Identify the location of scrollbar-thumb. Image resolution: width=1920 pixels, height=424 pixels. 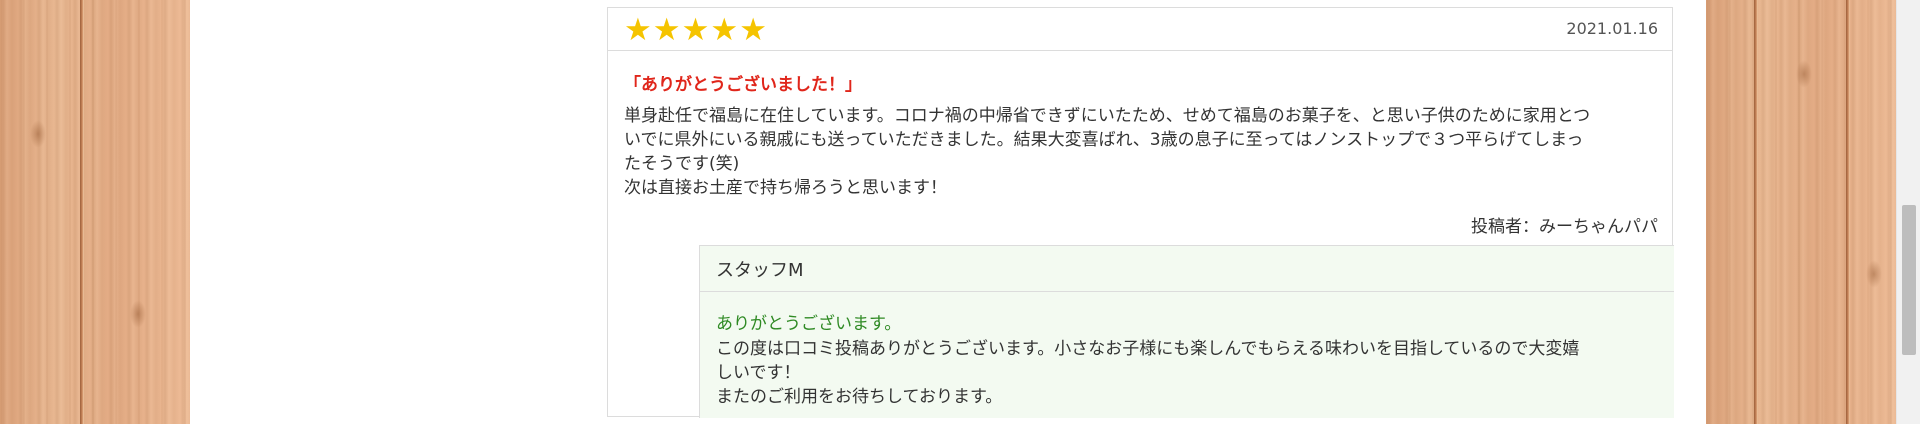
(1909, 280).